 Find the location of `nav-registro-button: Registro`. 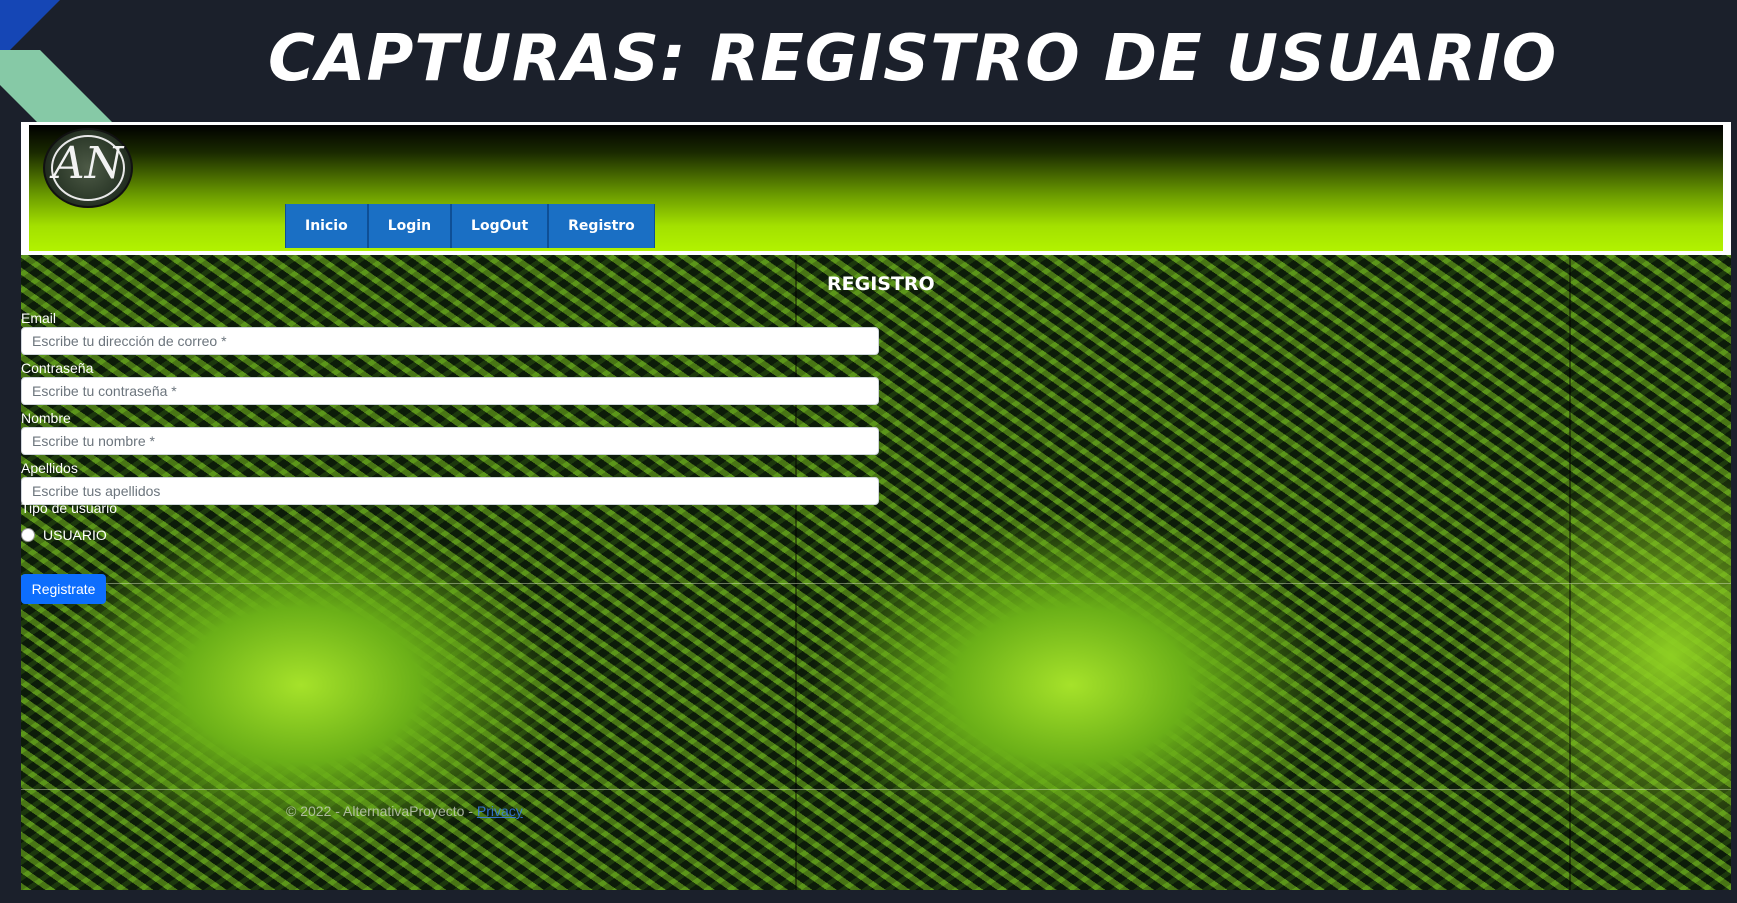

nav-registro-button: Registro is located at coordinates (601, 226).